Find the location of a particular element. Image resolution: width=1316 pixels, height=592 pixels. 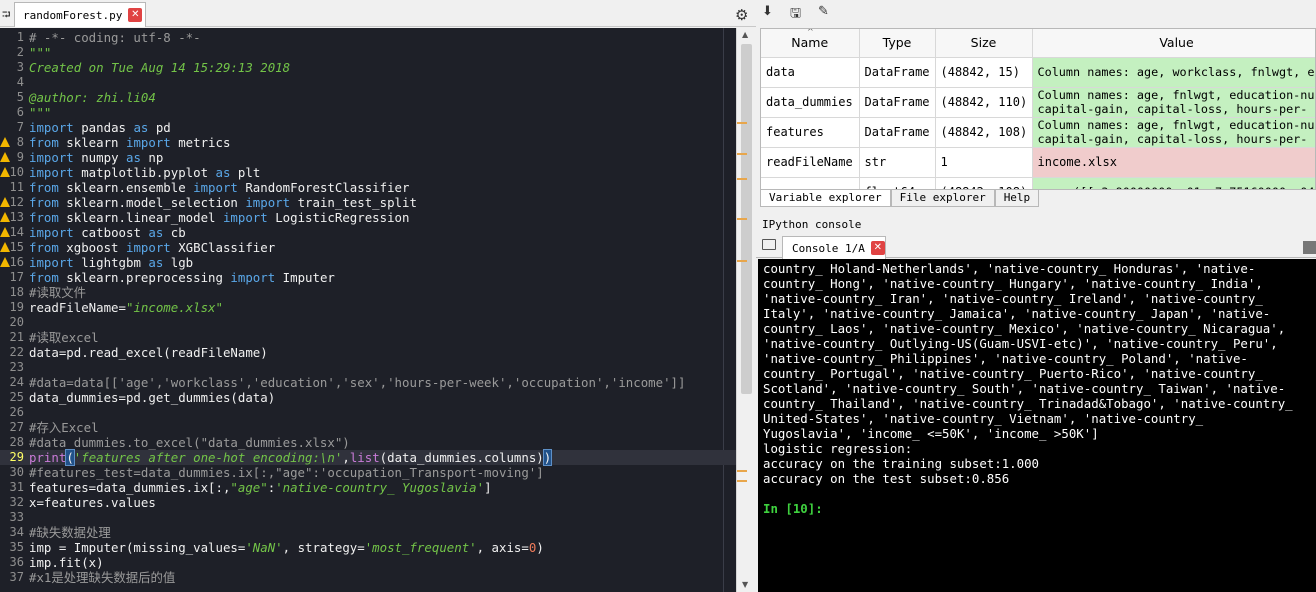

console-tab-label: Console 1/A is located at coordinates (828, 248).